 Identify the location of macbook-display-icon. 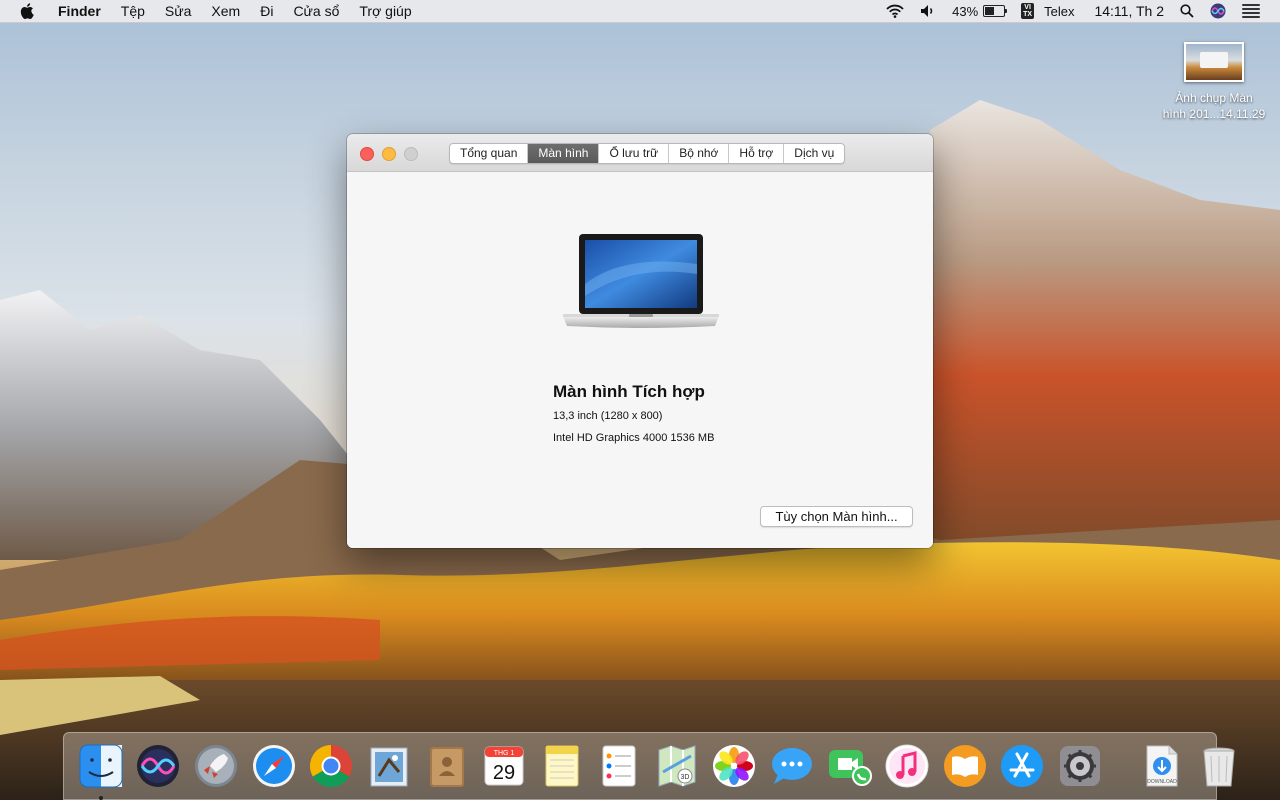
(641, 285).